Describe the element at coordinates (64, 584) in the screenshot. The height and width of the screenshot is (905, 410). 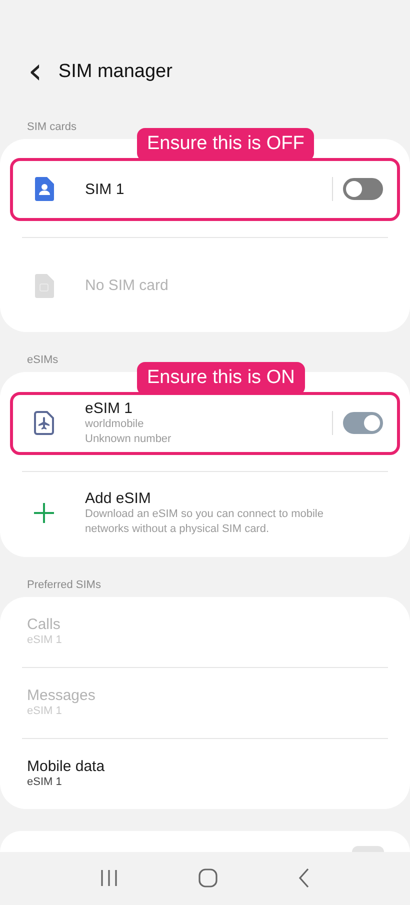
I see `section-label: Preferred SIMs` at that location.